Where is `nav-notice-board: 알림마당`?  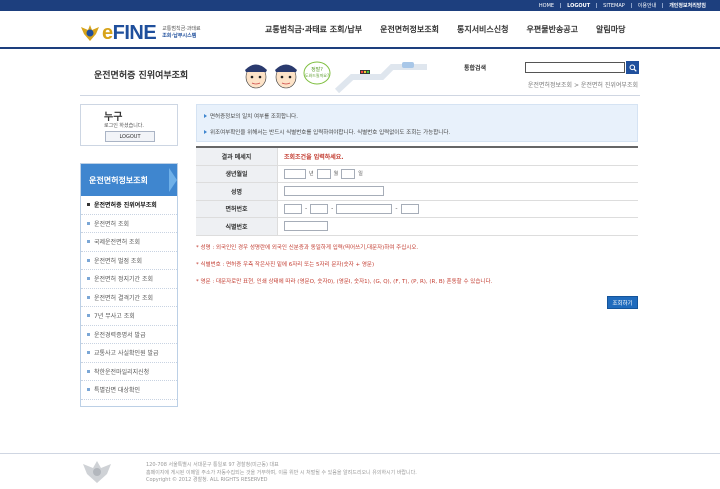 nav-notice-board: 알림마당 is located at coordinates (610, 29).